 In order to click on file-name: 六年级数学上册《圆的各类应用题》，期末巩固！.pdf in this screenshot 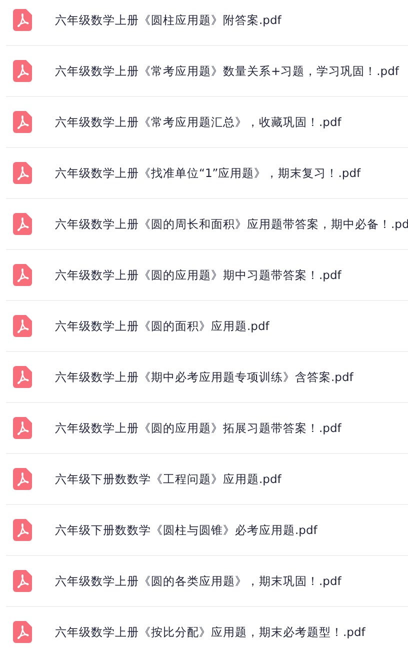, I will do `click(198, 581)`.